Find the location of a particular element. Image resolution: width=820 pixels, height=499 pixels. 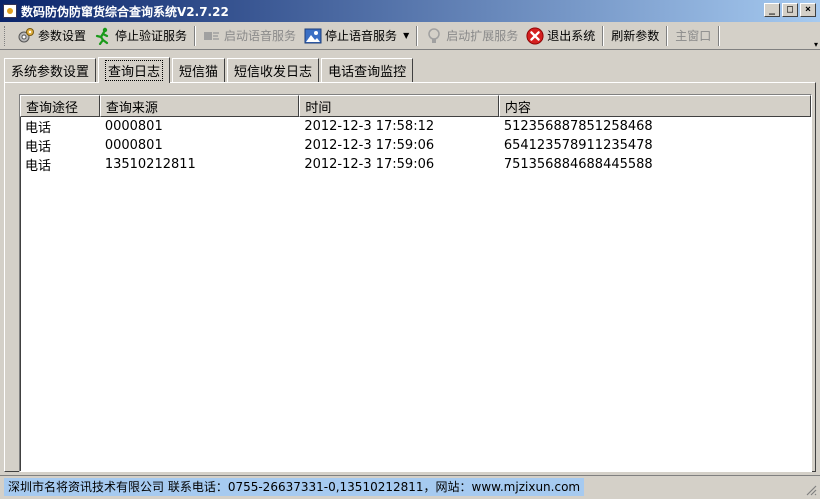

start-ext-button: 启动扩展服务 is located at coordinates (471, 36).